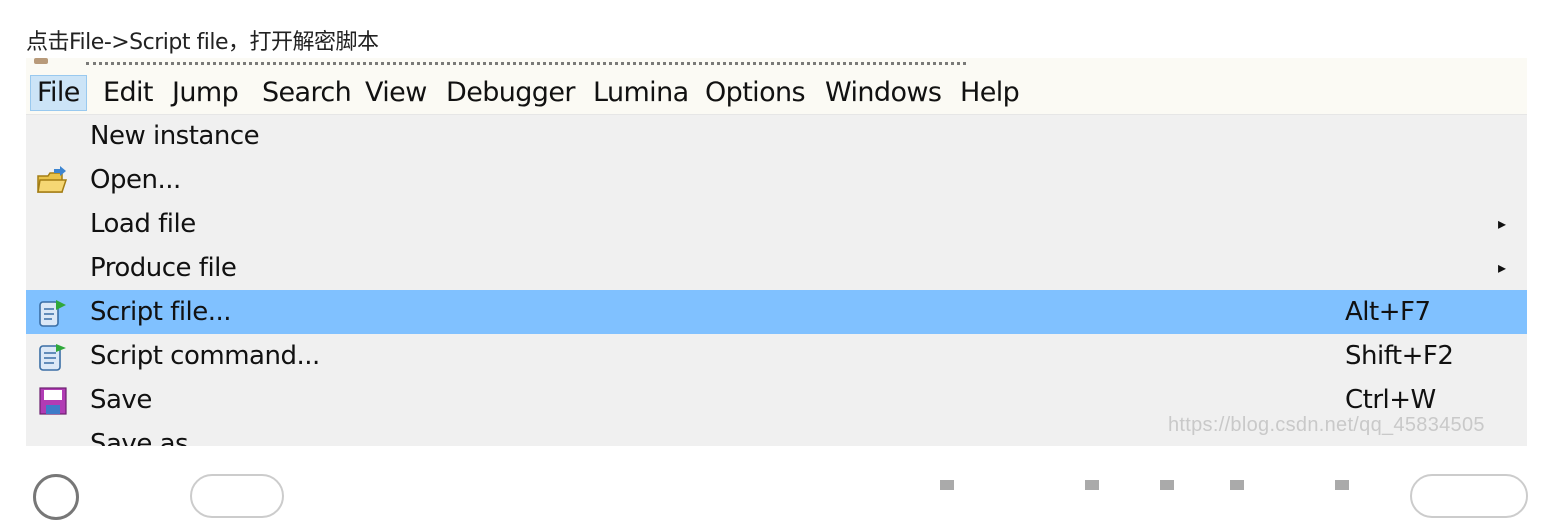 This screenshot has width=1552, height=520. I want to click on menu-item-script-command: Script command... Shift+F2, so click(776, 356).